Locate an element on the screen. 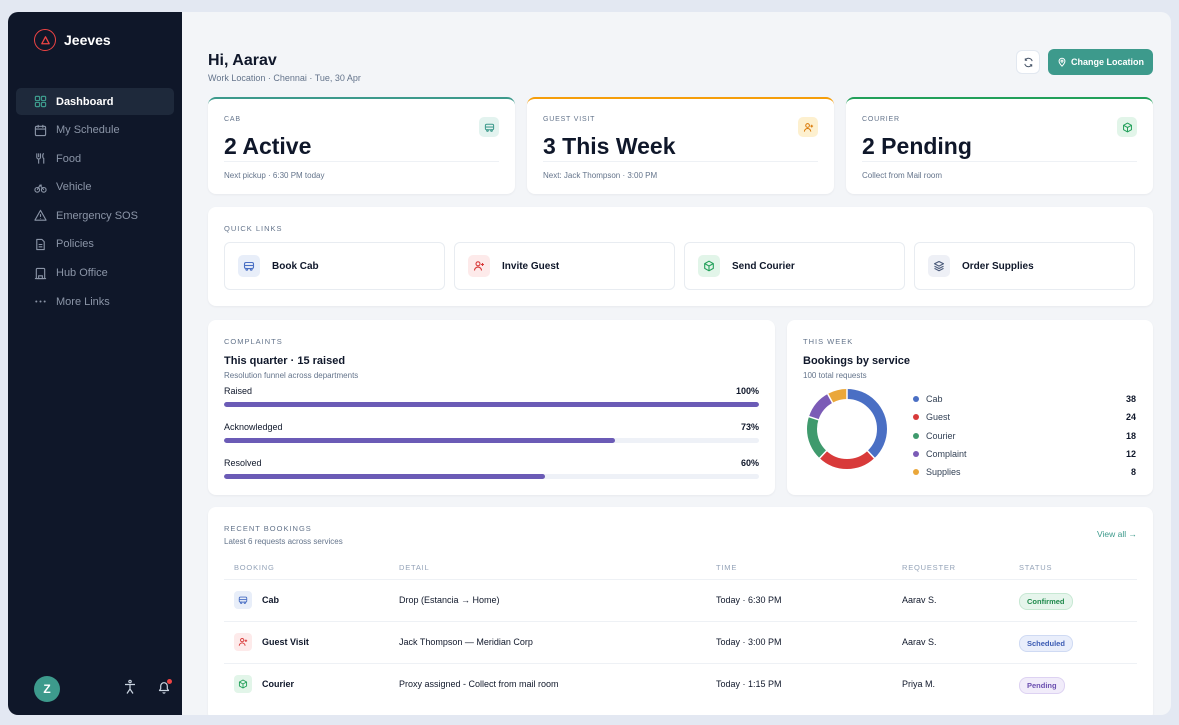  legend-item-guest: Guest 24 is located at coordinates (1024, 417).